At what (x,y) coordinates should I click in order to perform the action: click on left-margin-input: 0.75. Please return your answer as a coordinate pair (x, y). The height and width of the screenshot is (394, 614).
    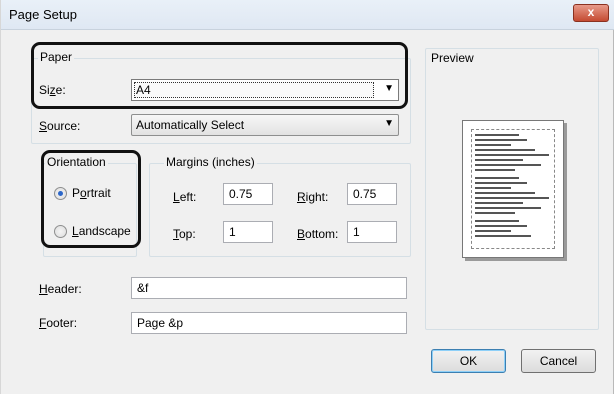
    Looking at the image, I should click on (248, 194).